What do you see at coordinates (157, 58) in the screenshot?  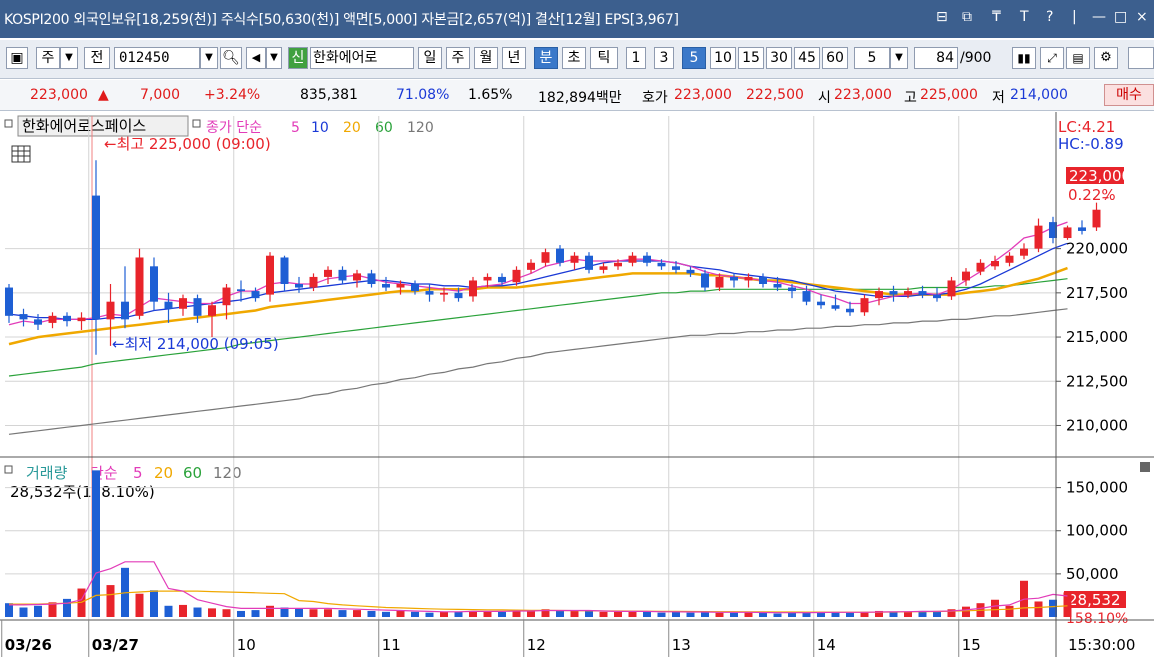 I see `code-input: 012450` at bounding box center [157, 58].